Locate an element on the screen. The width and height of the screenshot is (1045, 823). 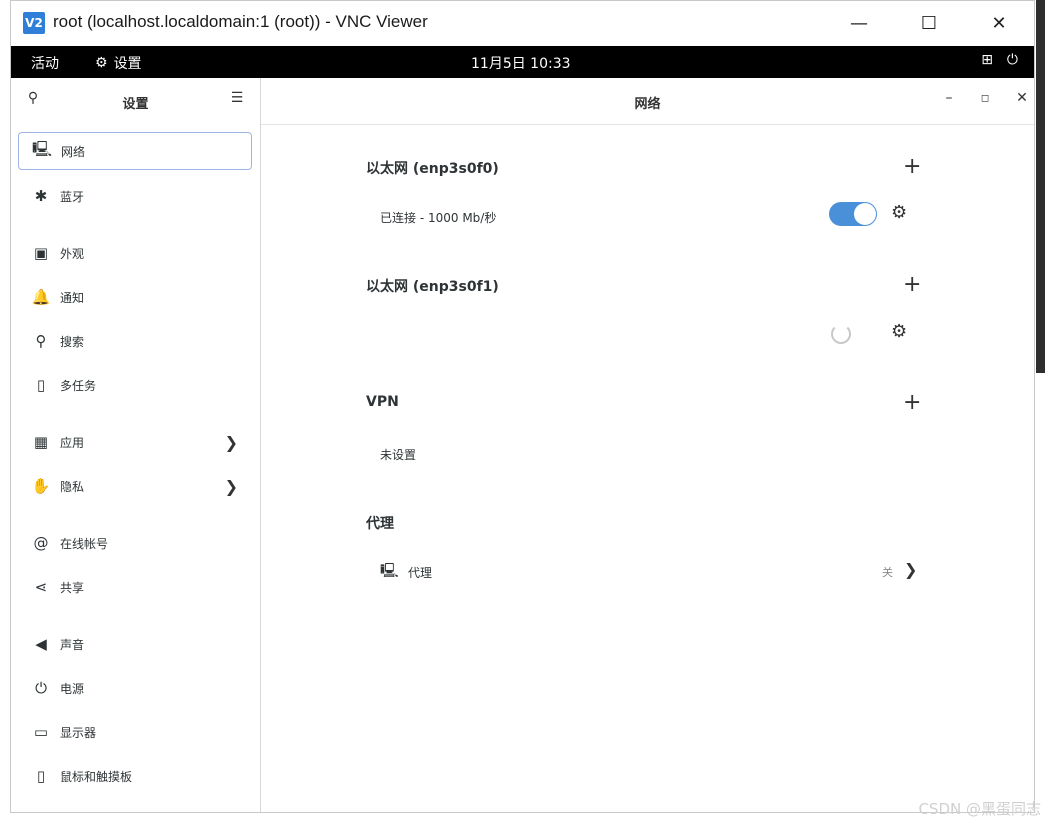
power-icon: ⏻ is located at coordinates (1012, 60).